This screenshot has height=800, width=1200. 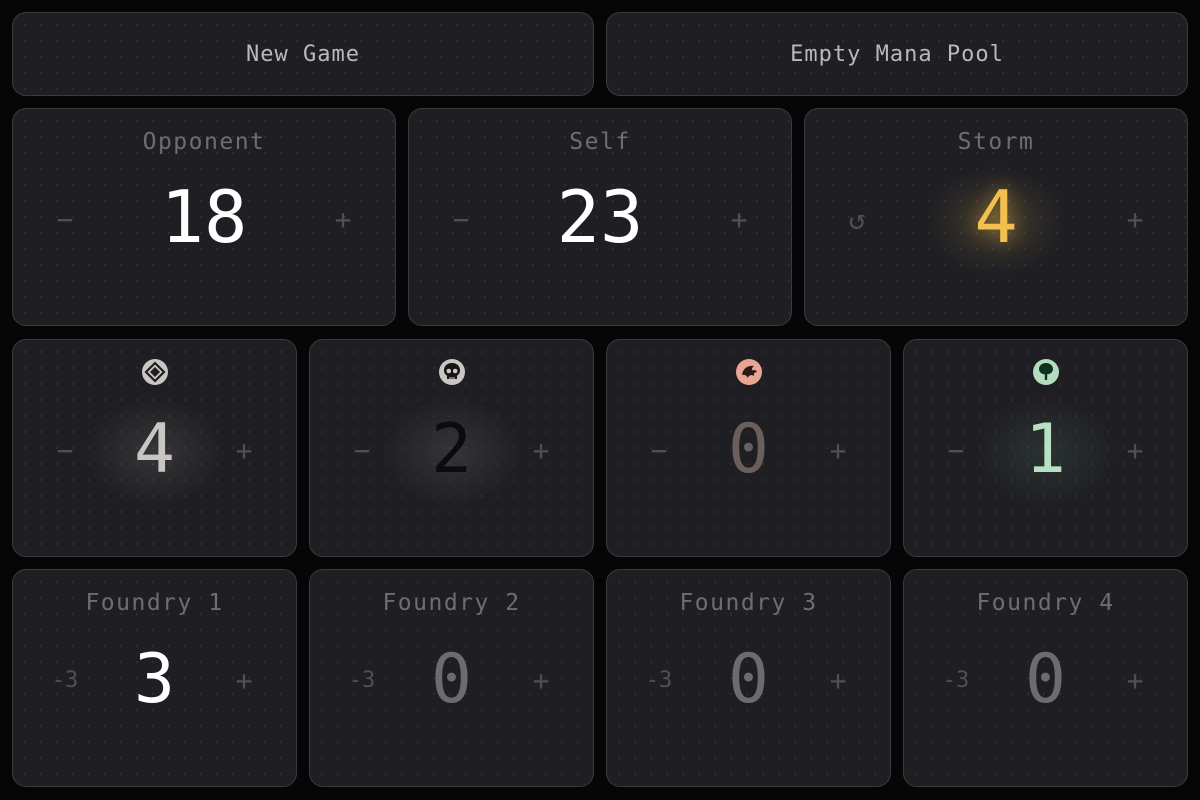 I want to click on storm-label: Storm, so click(x=996, y=142).